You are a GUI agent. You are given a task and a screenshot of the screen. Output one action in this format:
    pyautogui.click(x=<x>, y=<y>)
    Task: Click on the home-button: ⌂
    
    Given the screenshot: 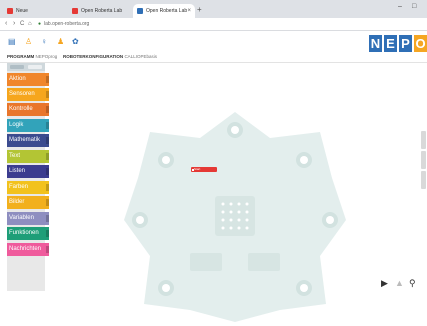 What is the action you would take?
    pyautogui.click(x=30, y=24)
    